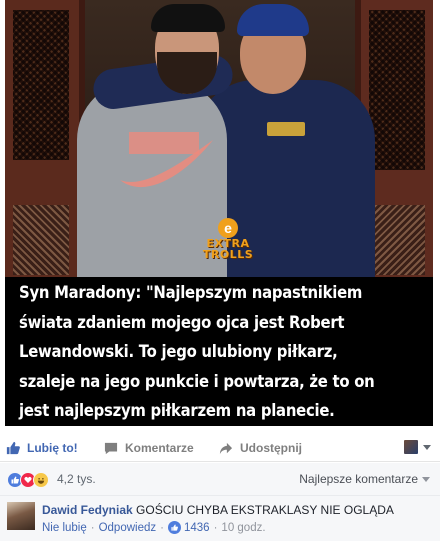 Image resolution: width=440 pixels, height=541 pixels. What do you see at coordinates (166, 160) in the screenshot?
I see `swoosh-logo` at bounding box center [166, 160].